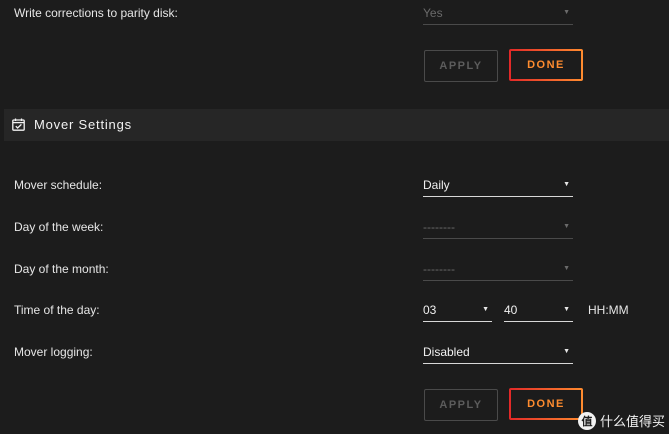 Image resolution: width=669 pixels, height=434 pixels. I want to click on mover-logging-select: Disabled ▼, so click(498, 353).